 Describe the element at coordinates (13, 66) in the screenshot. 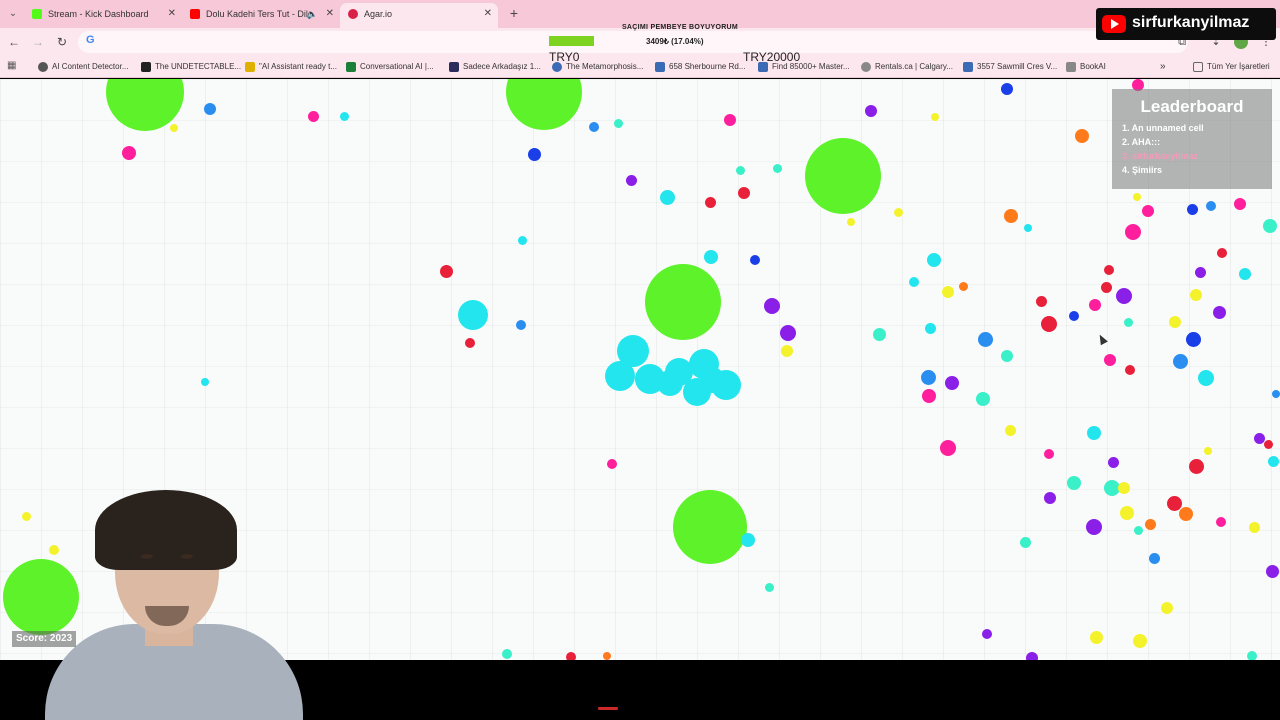

I see `apps-grid-icon: ▦` at that location.